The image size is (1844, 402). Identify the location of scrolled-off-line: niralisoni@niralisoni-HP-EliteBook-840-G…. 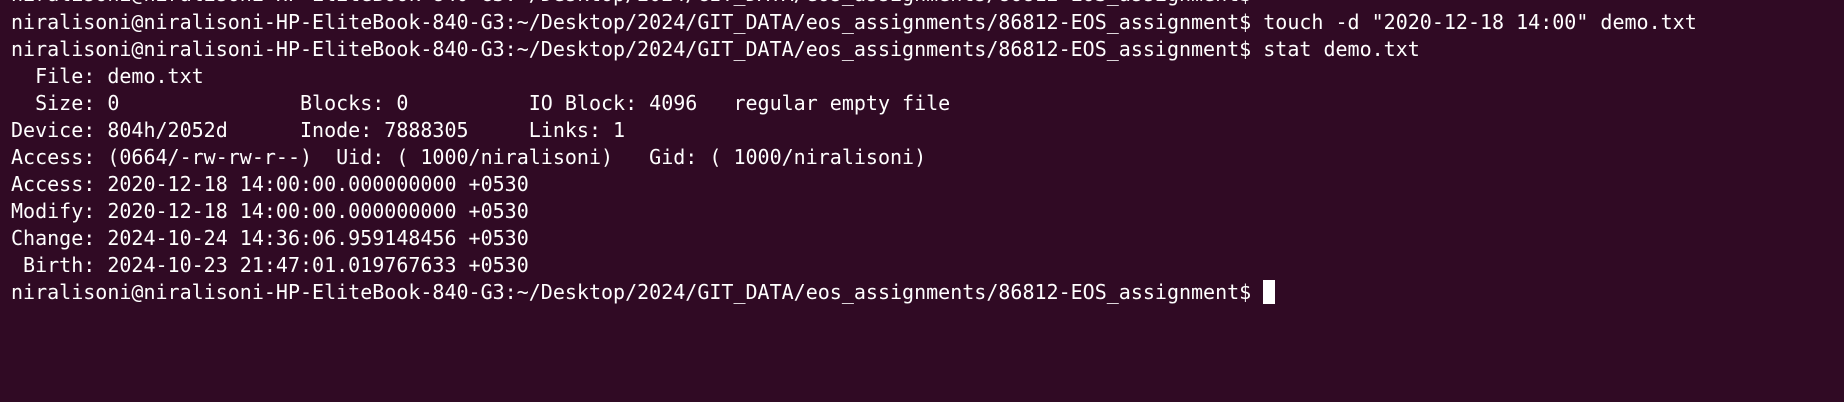
(927, 4).